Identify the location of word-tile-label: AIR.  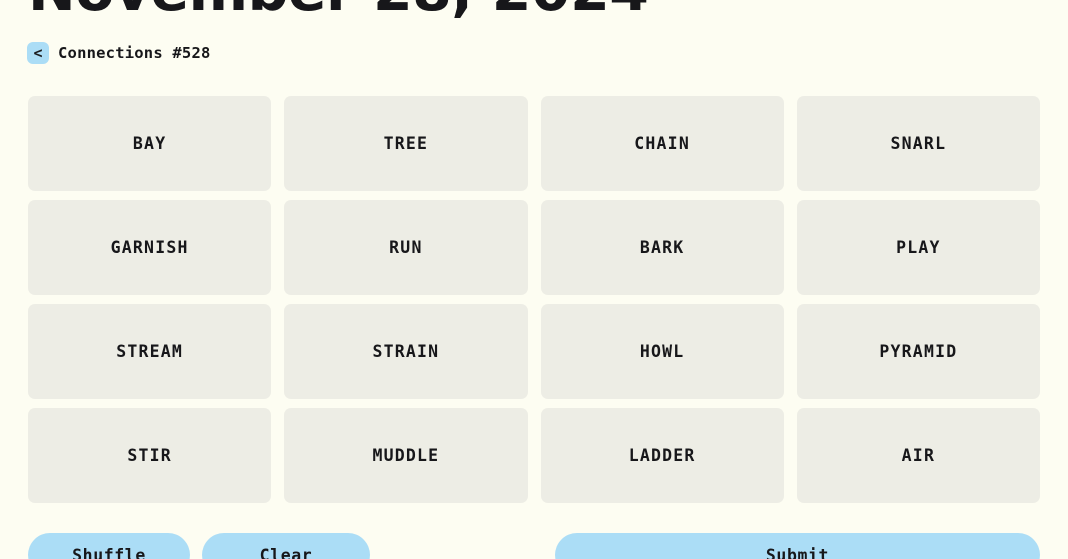
(918, 455).